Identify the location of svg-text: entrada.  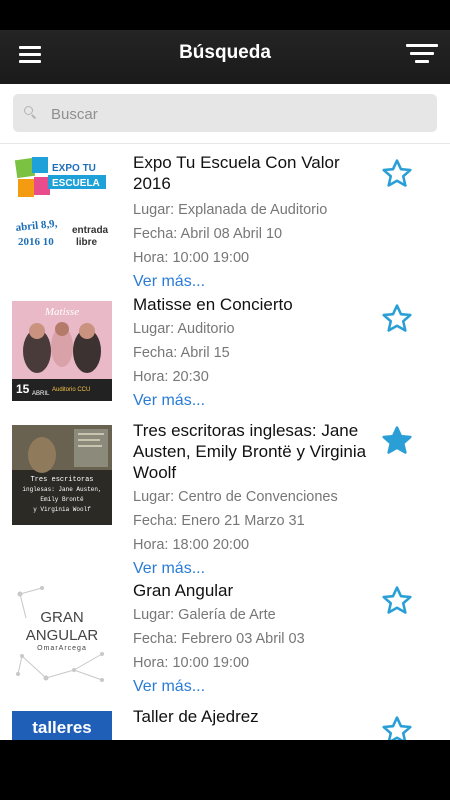
(90, 230).